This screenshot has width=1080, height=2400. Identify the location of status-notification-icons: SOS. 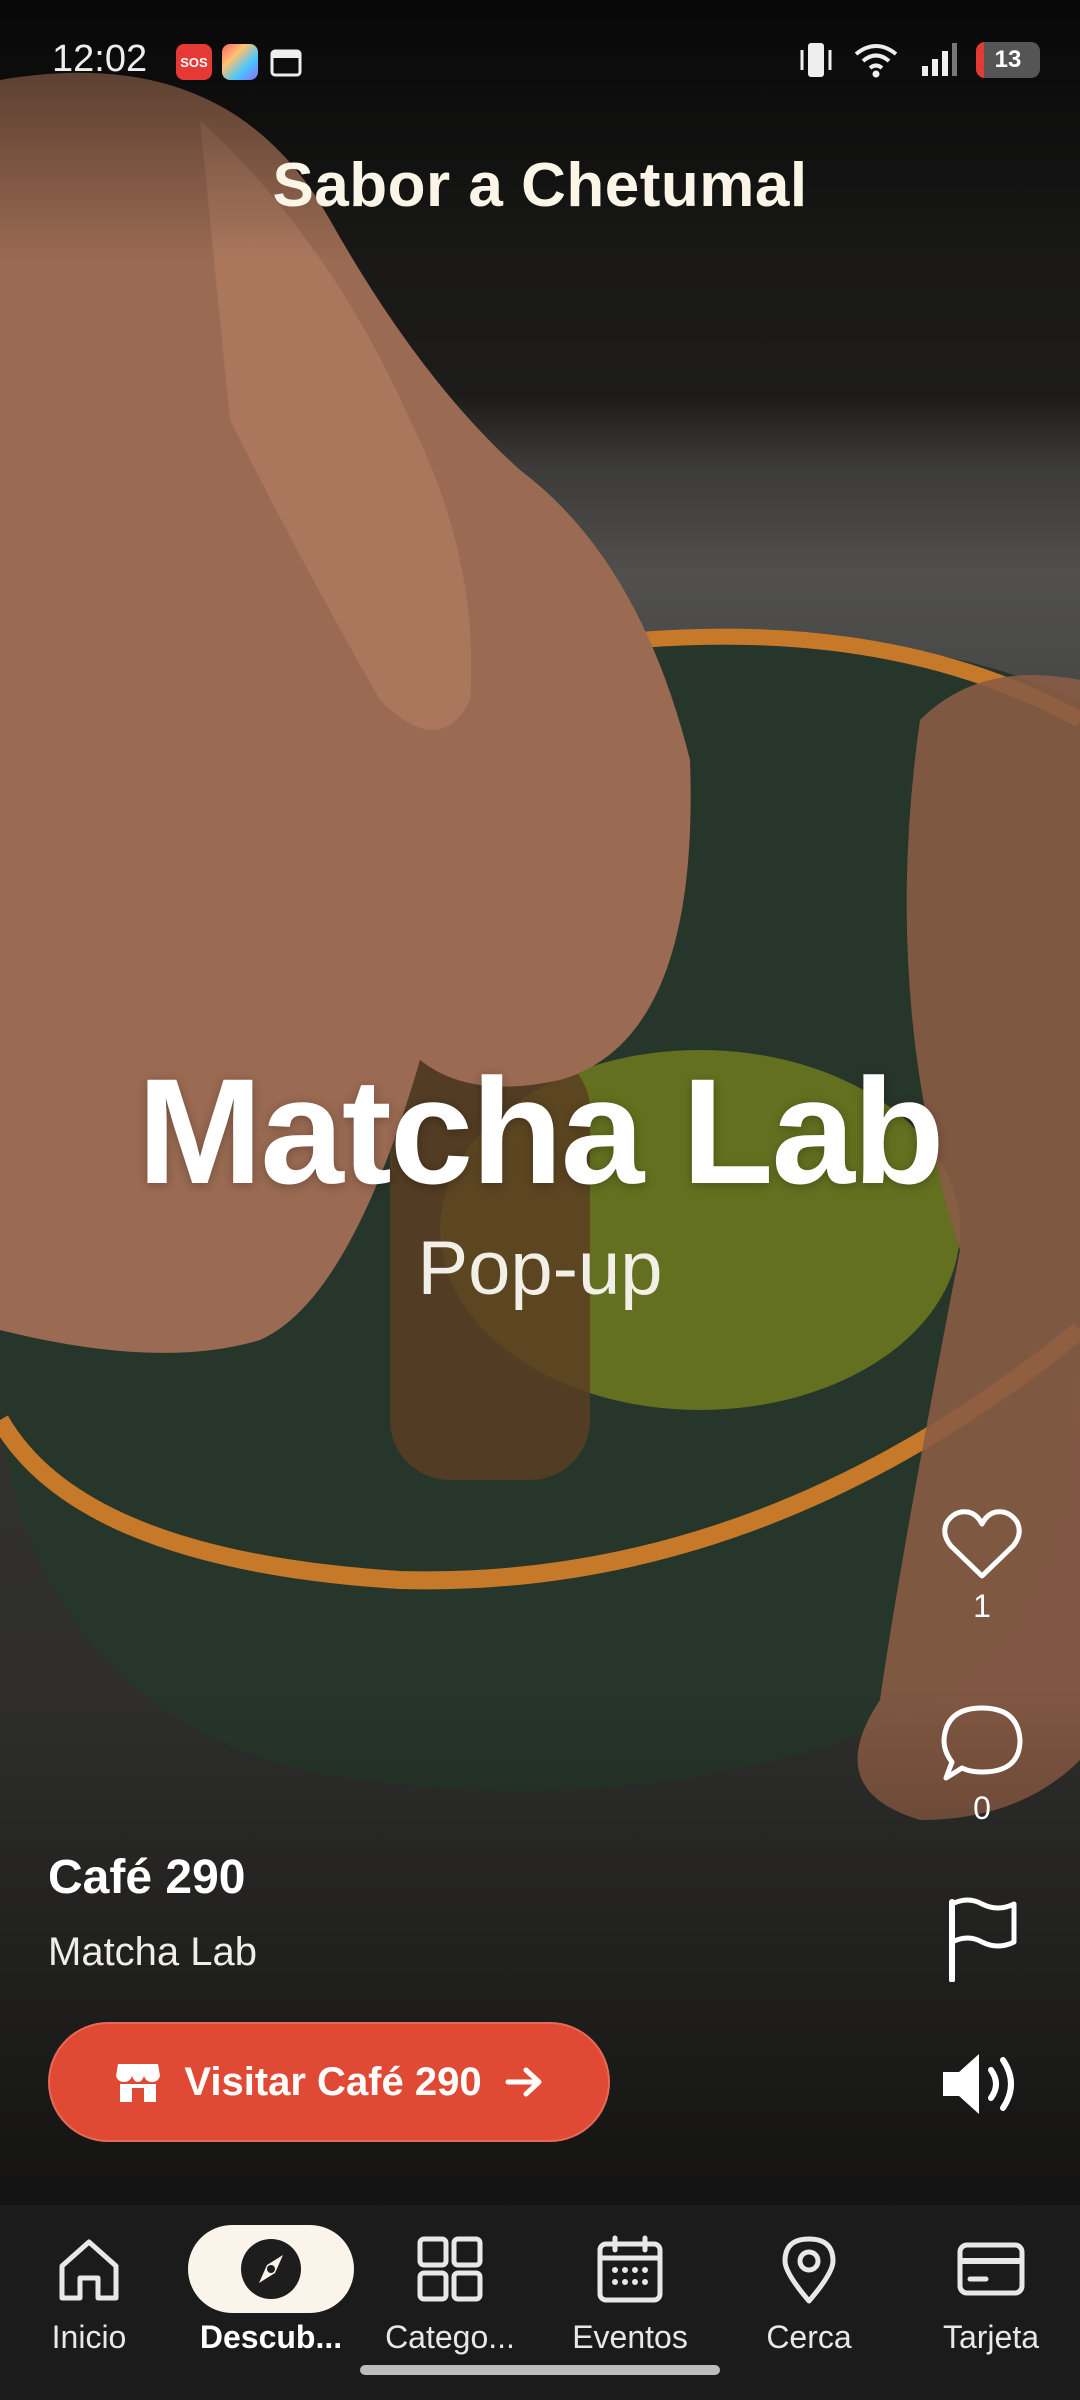
(240, 62).